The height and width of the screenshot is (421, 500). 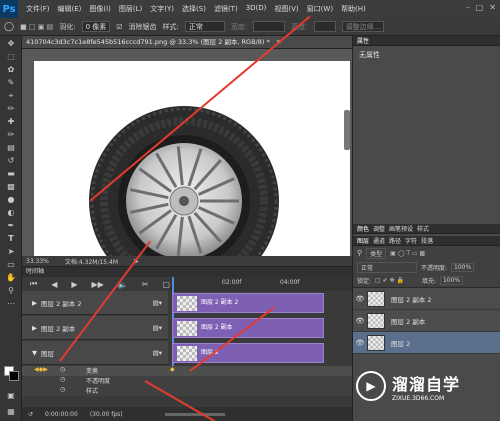 I want to click on menu-item-9: 窗口(W), so click(x=320, y=9).